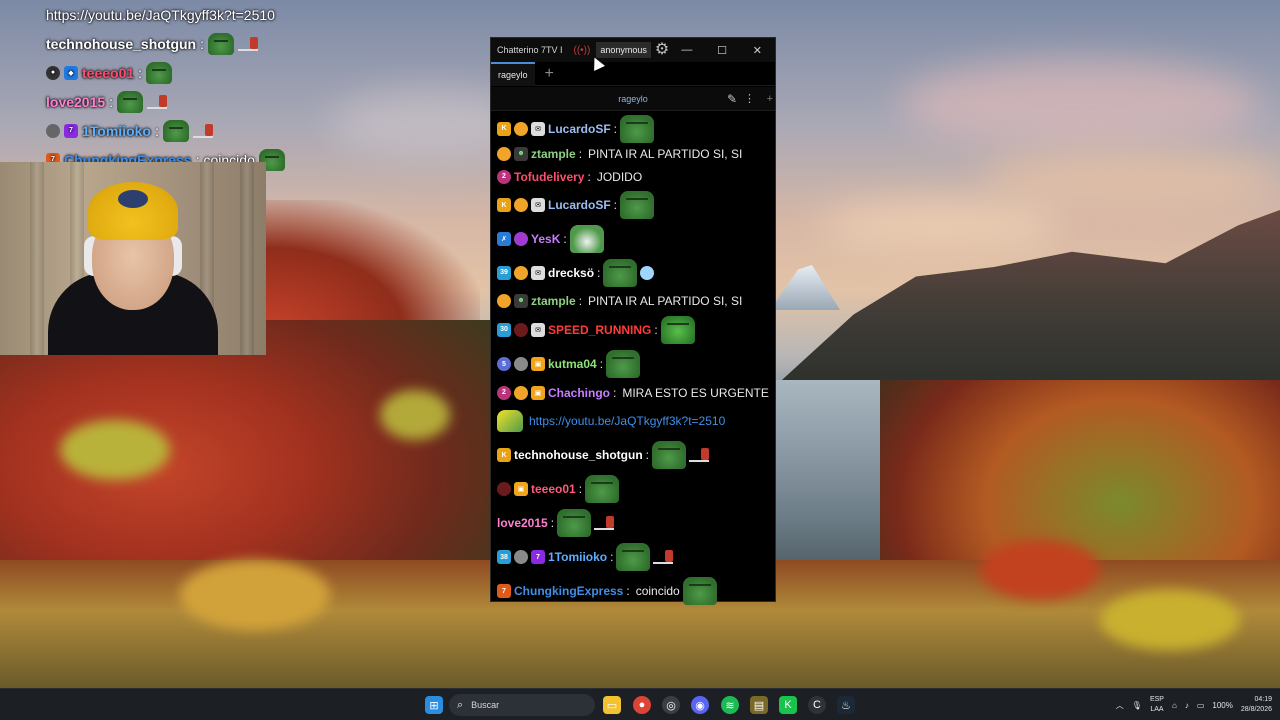  What do you see at coordinates (636, 489) in the screenshot?
I see `chat-message: ▣ teeeo01:` at bounding box center [636, 489].